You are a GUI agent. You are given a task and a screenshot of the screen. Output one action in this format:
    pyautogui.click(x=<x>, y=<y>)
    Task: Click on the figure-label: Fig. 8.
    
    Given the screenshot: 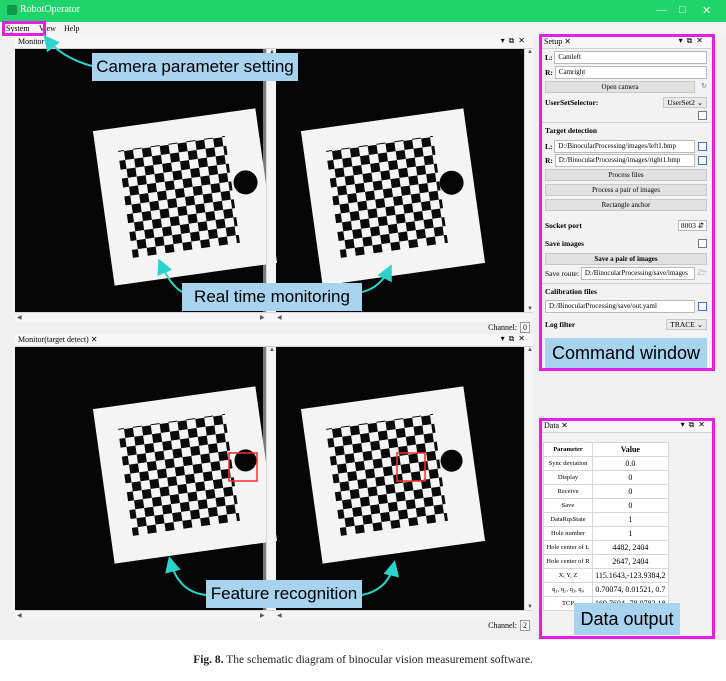 What is the action you would take?
    pyautogui.click(x=208, y=660)
    